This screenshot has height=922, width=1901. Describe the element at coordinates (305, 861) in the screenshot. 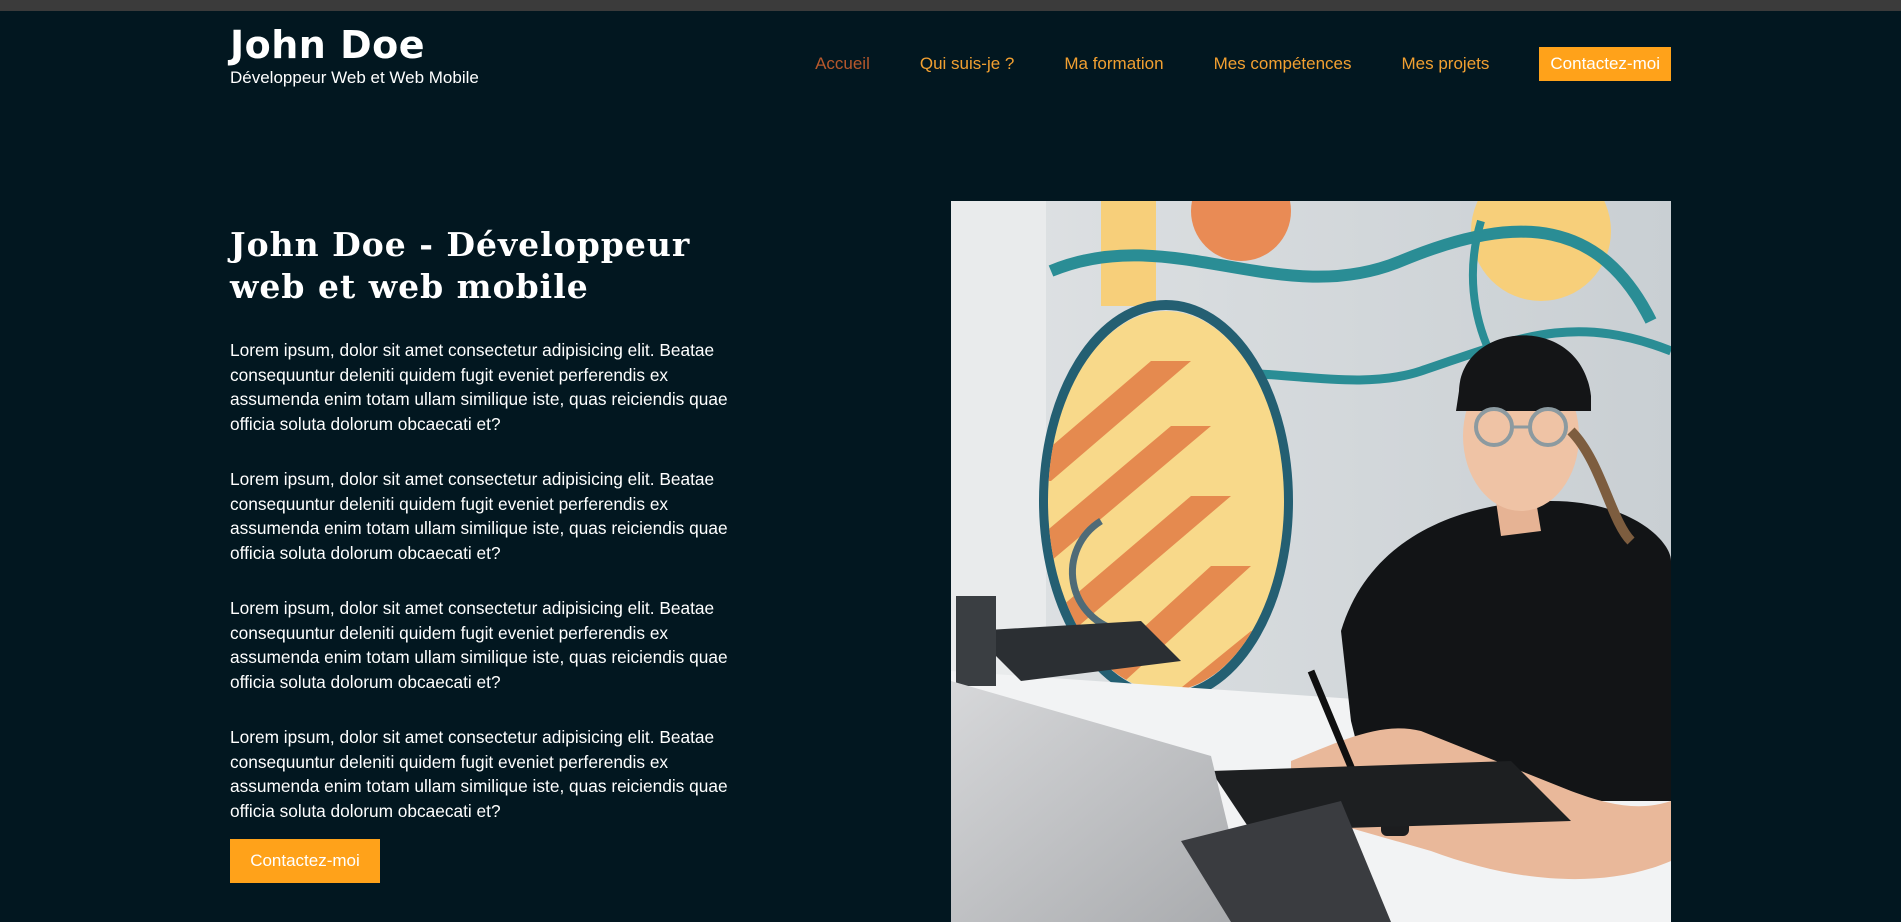

I see `hero-contact-button: Contactez-moi` at that location.